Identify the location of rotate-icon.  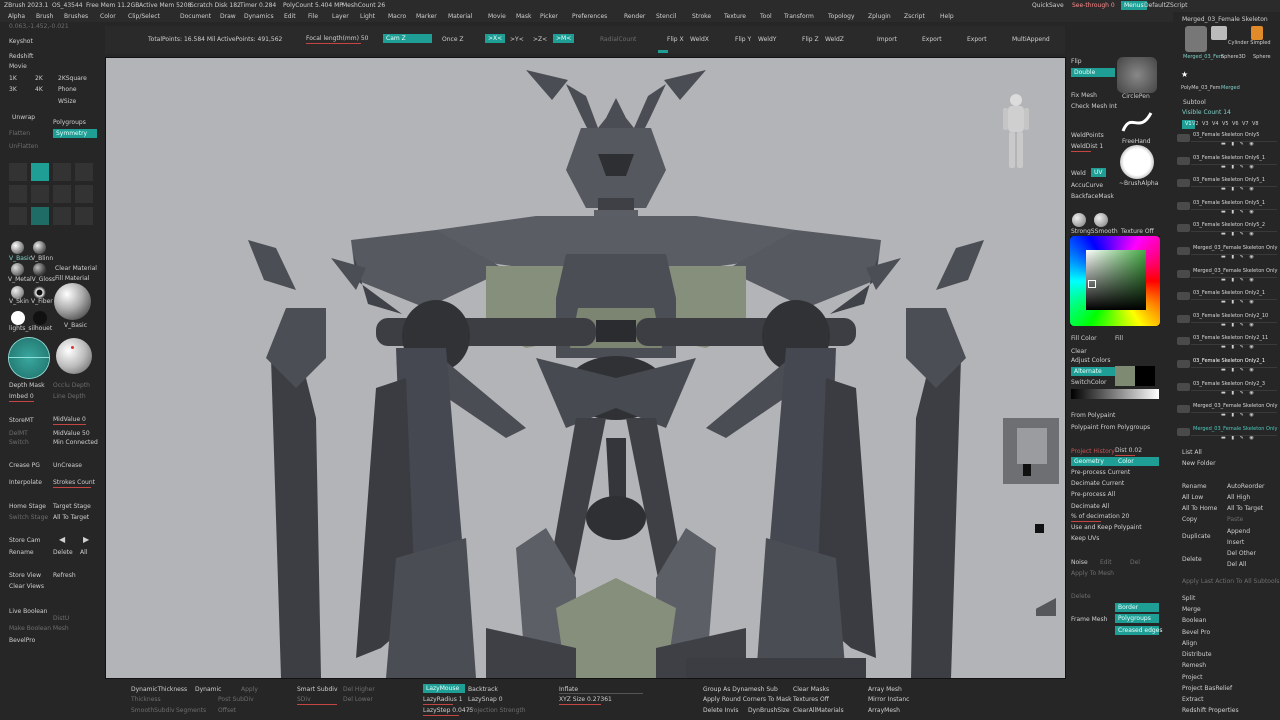
(84, 172).